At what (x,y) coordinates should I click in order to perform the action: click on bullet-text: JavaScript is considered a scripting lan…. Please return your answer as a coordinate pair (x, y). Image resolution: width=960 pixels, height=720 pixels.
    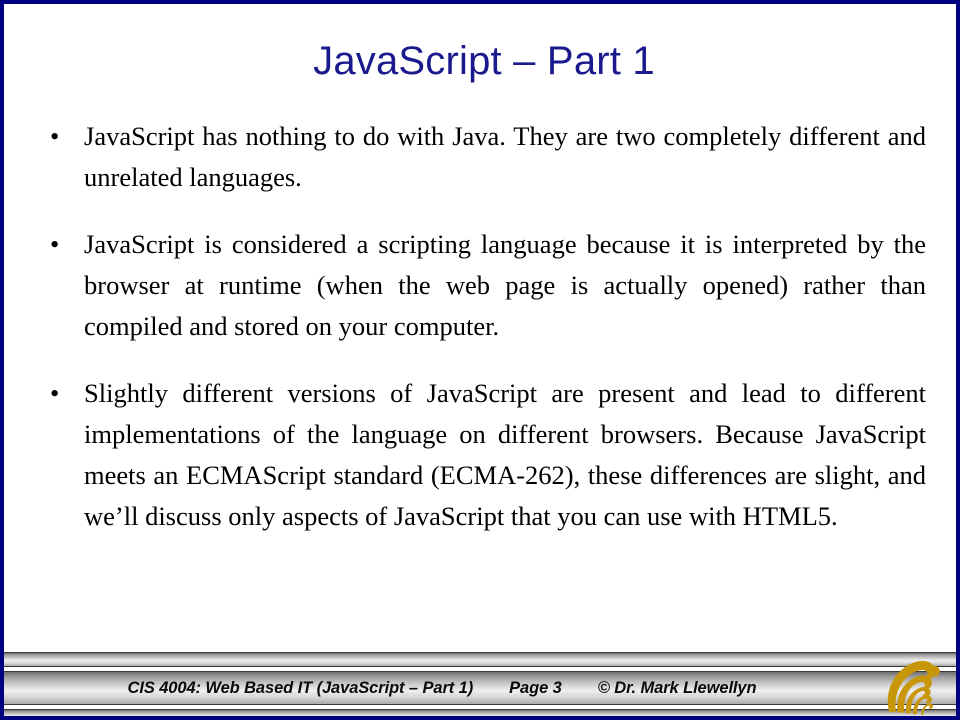
    Looking at the image, I should click on (505, 285).